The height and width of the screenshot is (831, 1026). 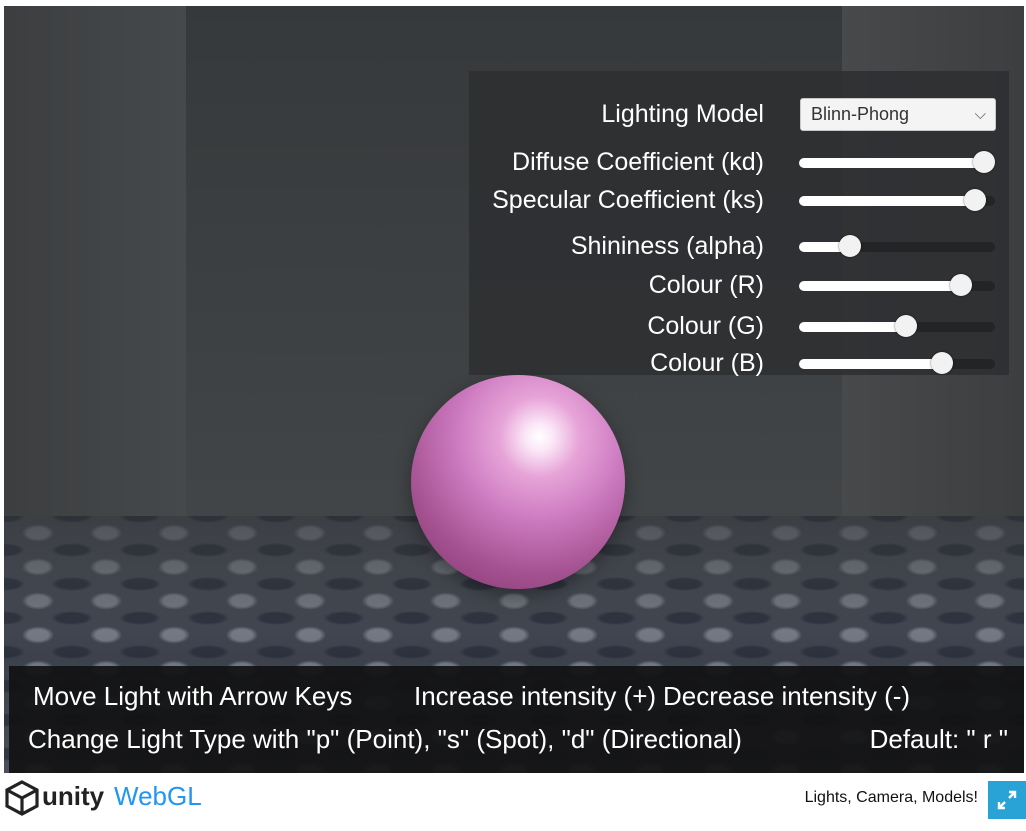 I want to click on slider-row-alpha: Shininess (alpha), so click(x=739, y=246).